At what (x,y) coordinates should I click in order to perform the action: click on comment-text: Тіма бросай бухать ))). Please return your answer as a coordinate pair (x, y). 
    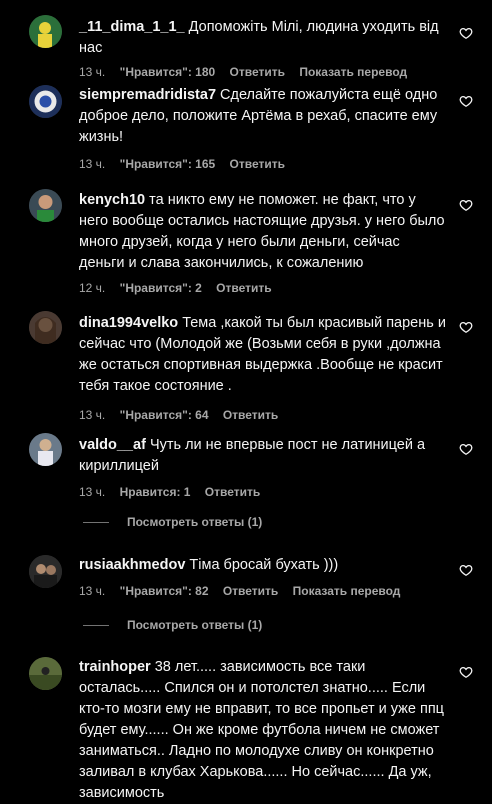
    Looking at the image, I should click on (264, 565).